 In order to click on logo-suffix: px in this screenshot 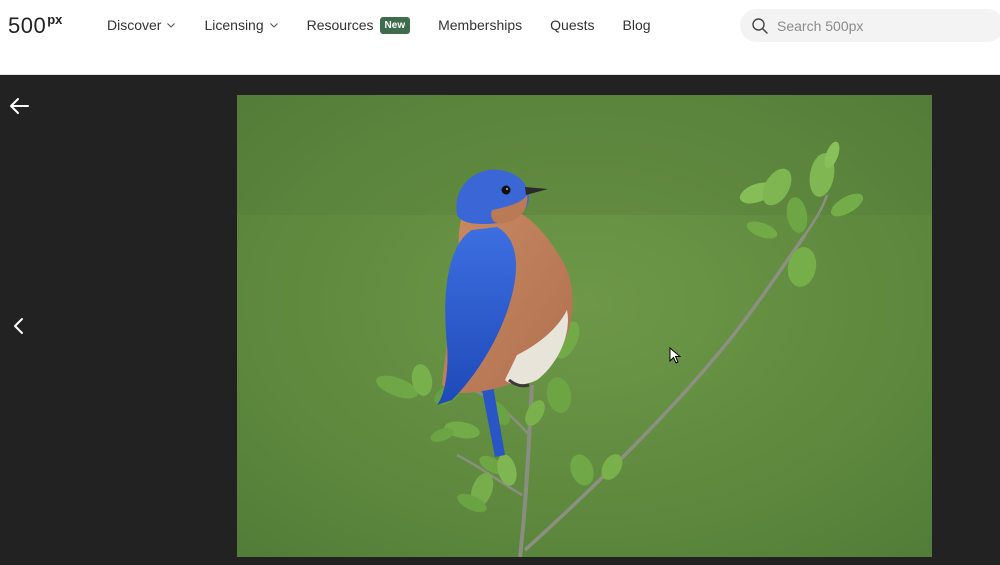, I will do `click(55, 19)`.